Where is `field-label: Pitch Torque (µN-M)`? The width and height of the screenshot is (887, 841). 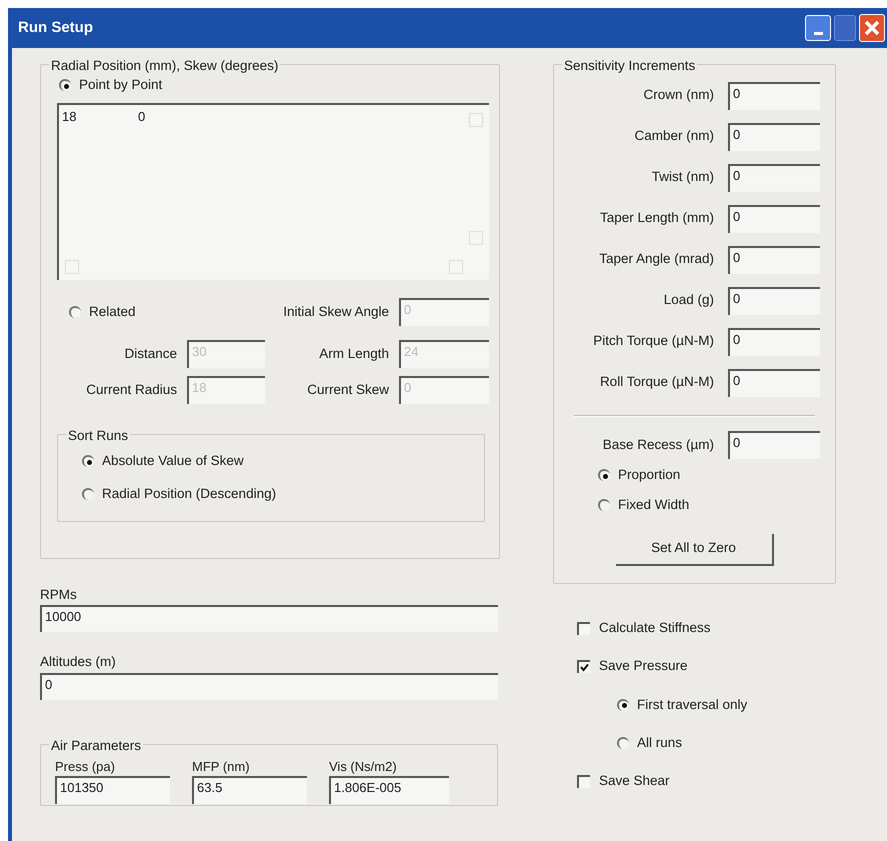
field-label: Pitch Torque (µN-M) is located at coordinates (653, 341).